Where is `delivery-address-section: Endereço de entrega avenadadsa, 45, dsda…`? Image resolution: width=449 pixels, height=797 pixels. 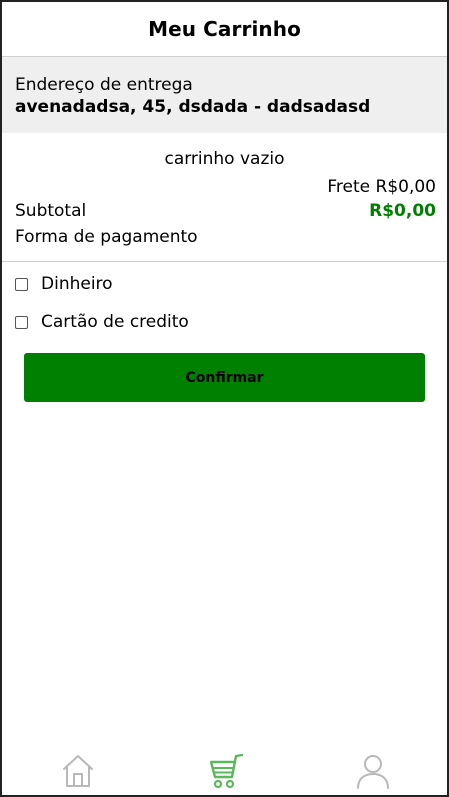
delivery-address-section: Endereço de entrega avenadadsa, 45, dsda… is located at coordinates (224, 95).